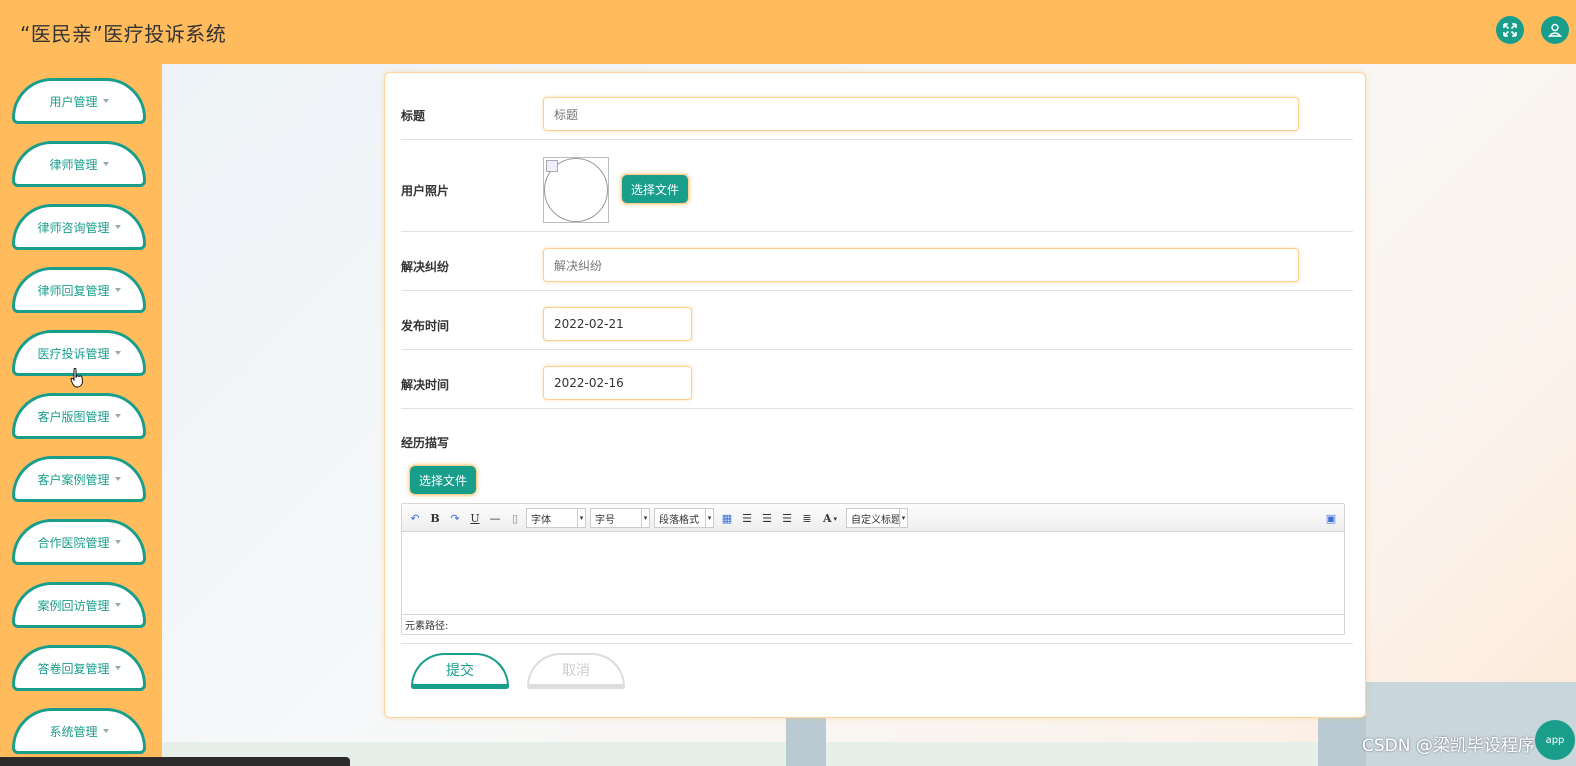 Image resolution: width=1576 pixels, height=766 pixels. I want to click on sidebar-item-customer-territory: 客户版图管理, so click(79, 416).